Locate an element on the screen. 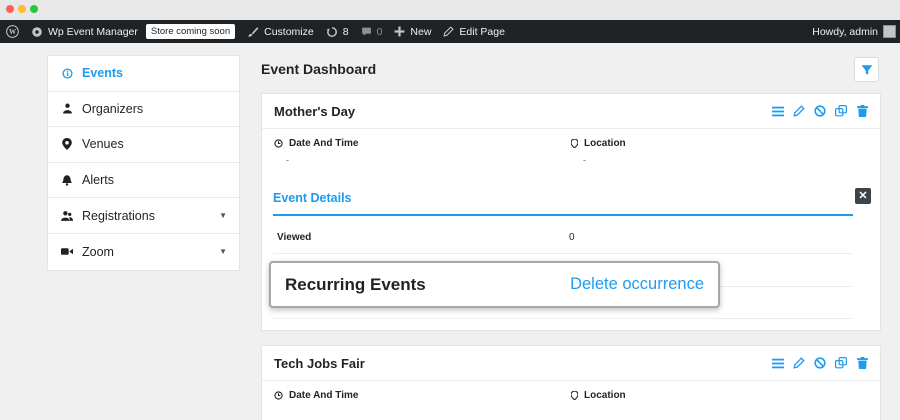 The image size is (900, 420). comments-count: 0 is located at coordinates (379, 31).